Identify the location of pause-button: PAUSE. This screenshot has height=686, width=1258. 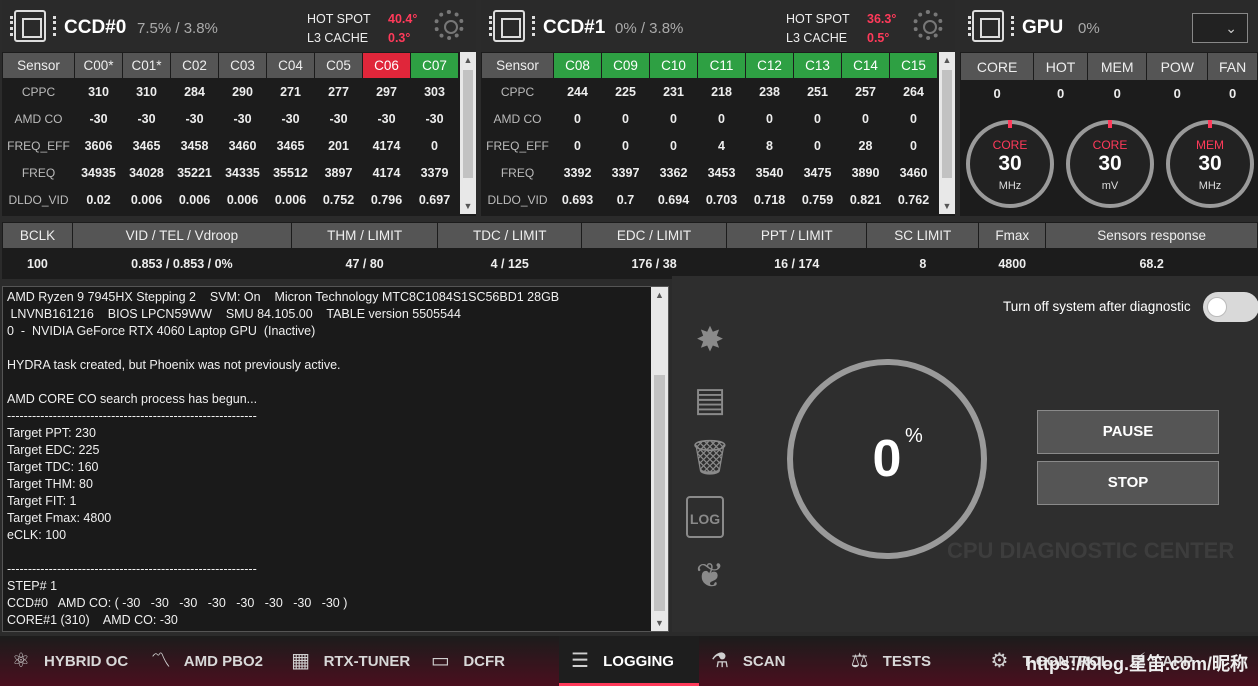
(1128, 432).